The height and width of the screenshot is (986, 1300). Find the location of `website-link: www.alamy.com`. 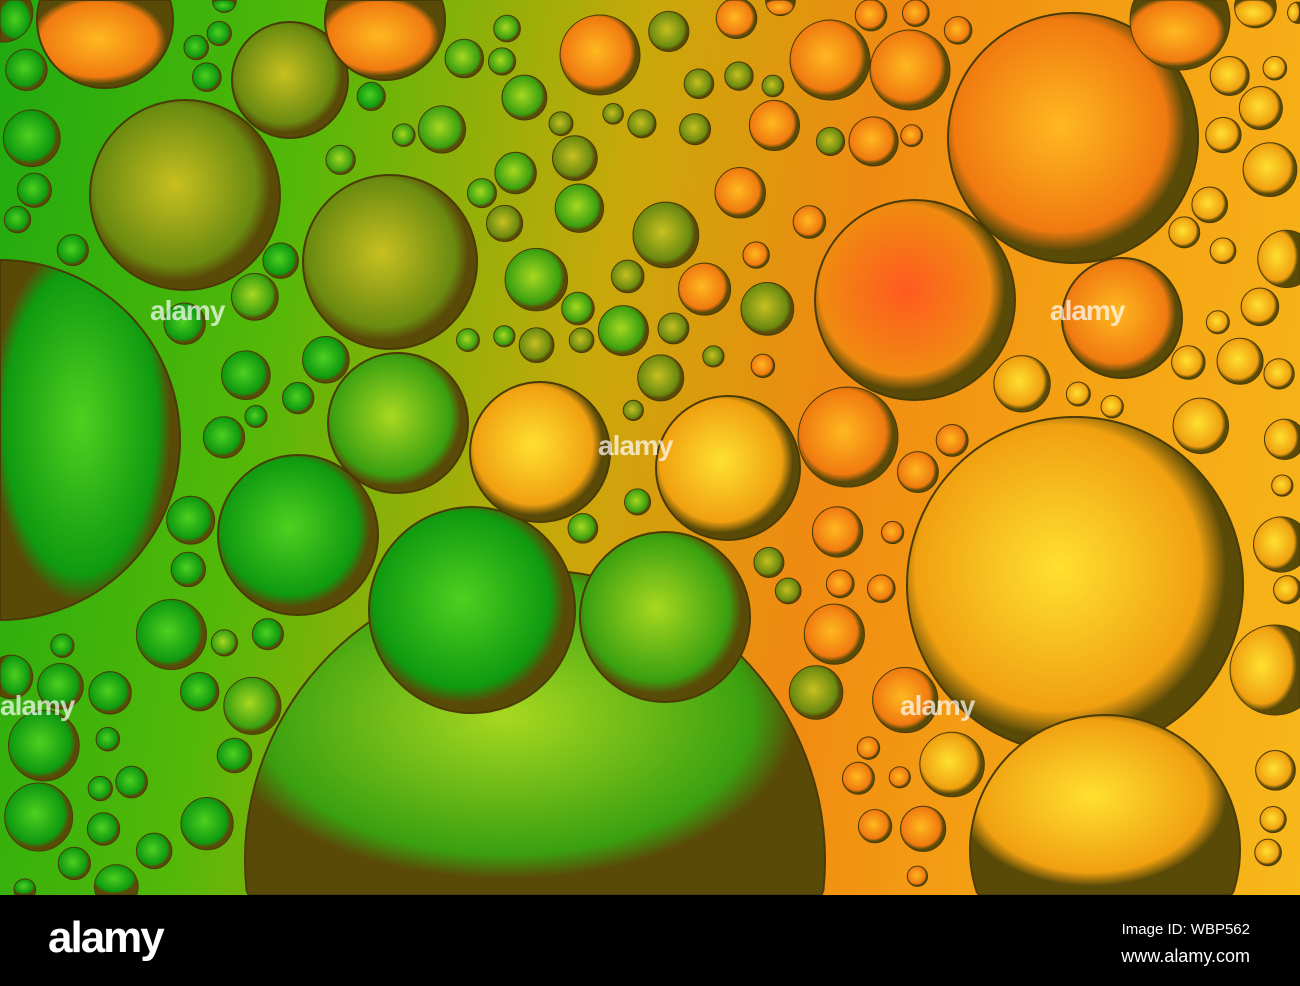

website-link: www.alamy.com is located at coordinates (1185, 956).